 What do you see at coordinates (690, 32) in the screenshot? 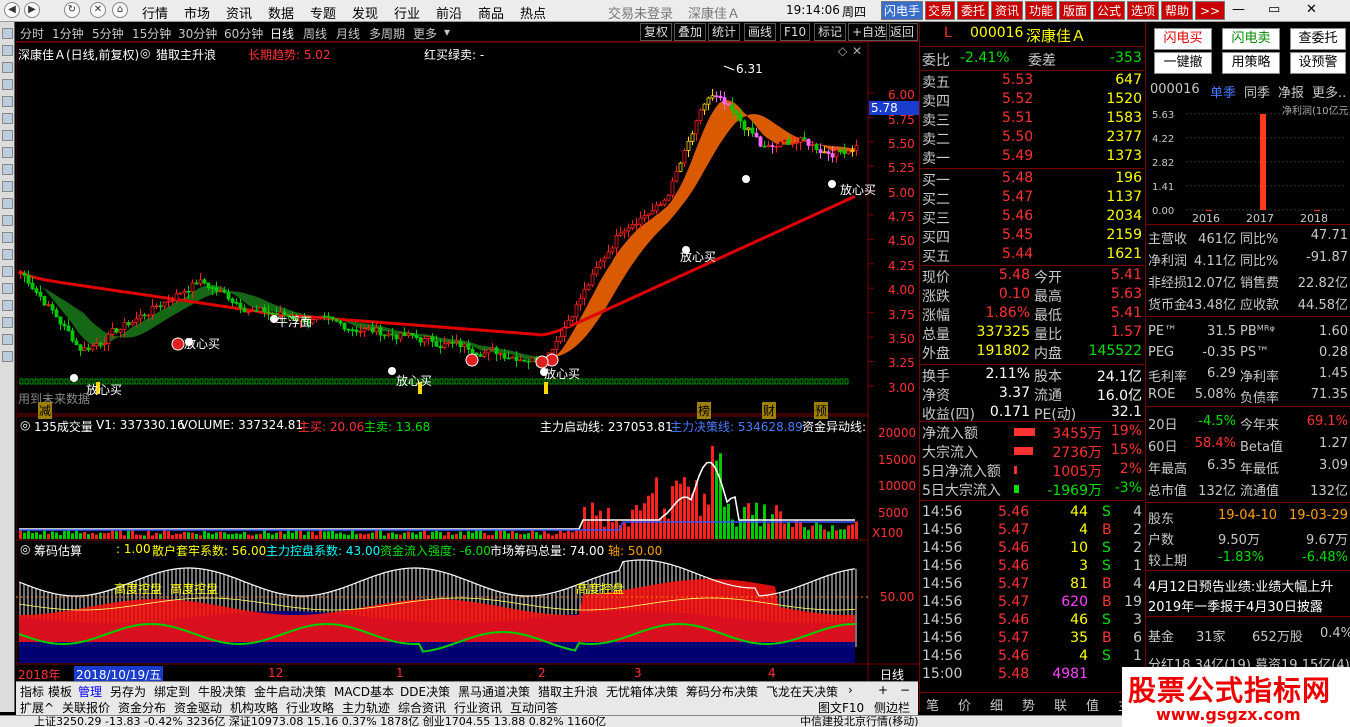
I see `diejia-button: 叠加` at bounding box center [690, 32].